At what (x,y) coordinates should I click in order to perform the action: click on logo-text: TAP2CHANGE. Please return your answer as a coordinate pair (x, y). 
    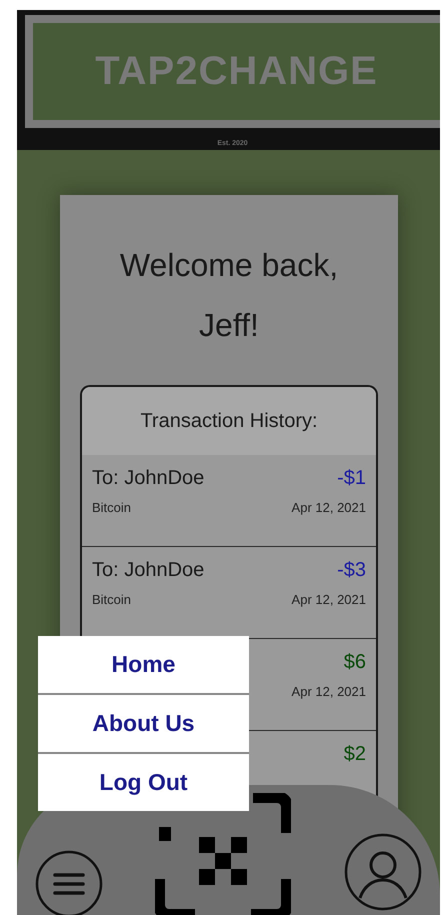
    Looking at the image, I should click on (236, 71).